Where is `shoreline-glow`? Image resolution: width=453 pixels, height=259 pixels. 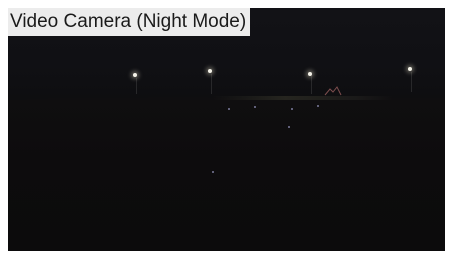 shoreline-glow is located at coordinates (303, 98).